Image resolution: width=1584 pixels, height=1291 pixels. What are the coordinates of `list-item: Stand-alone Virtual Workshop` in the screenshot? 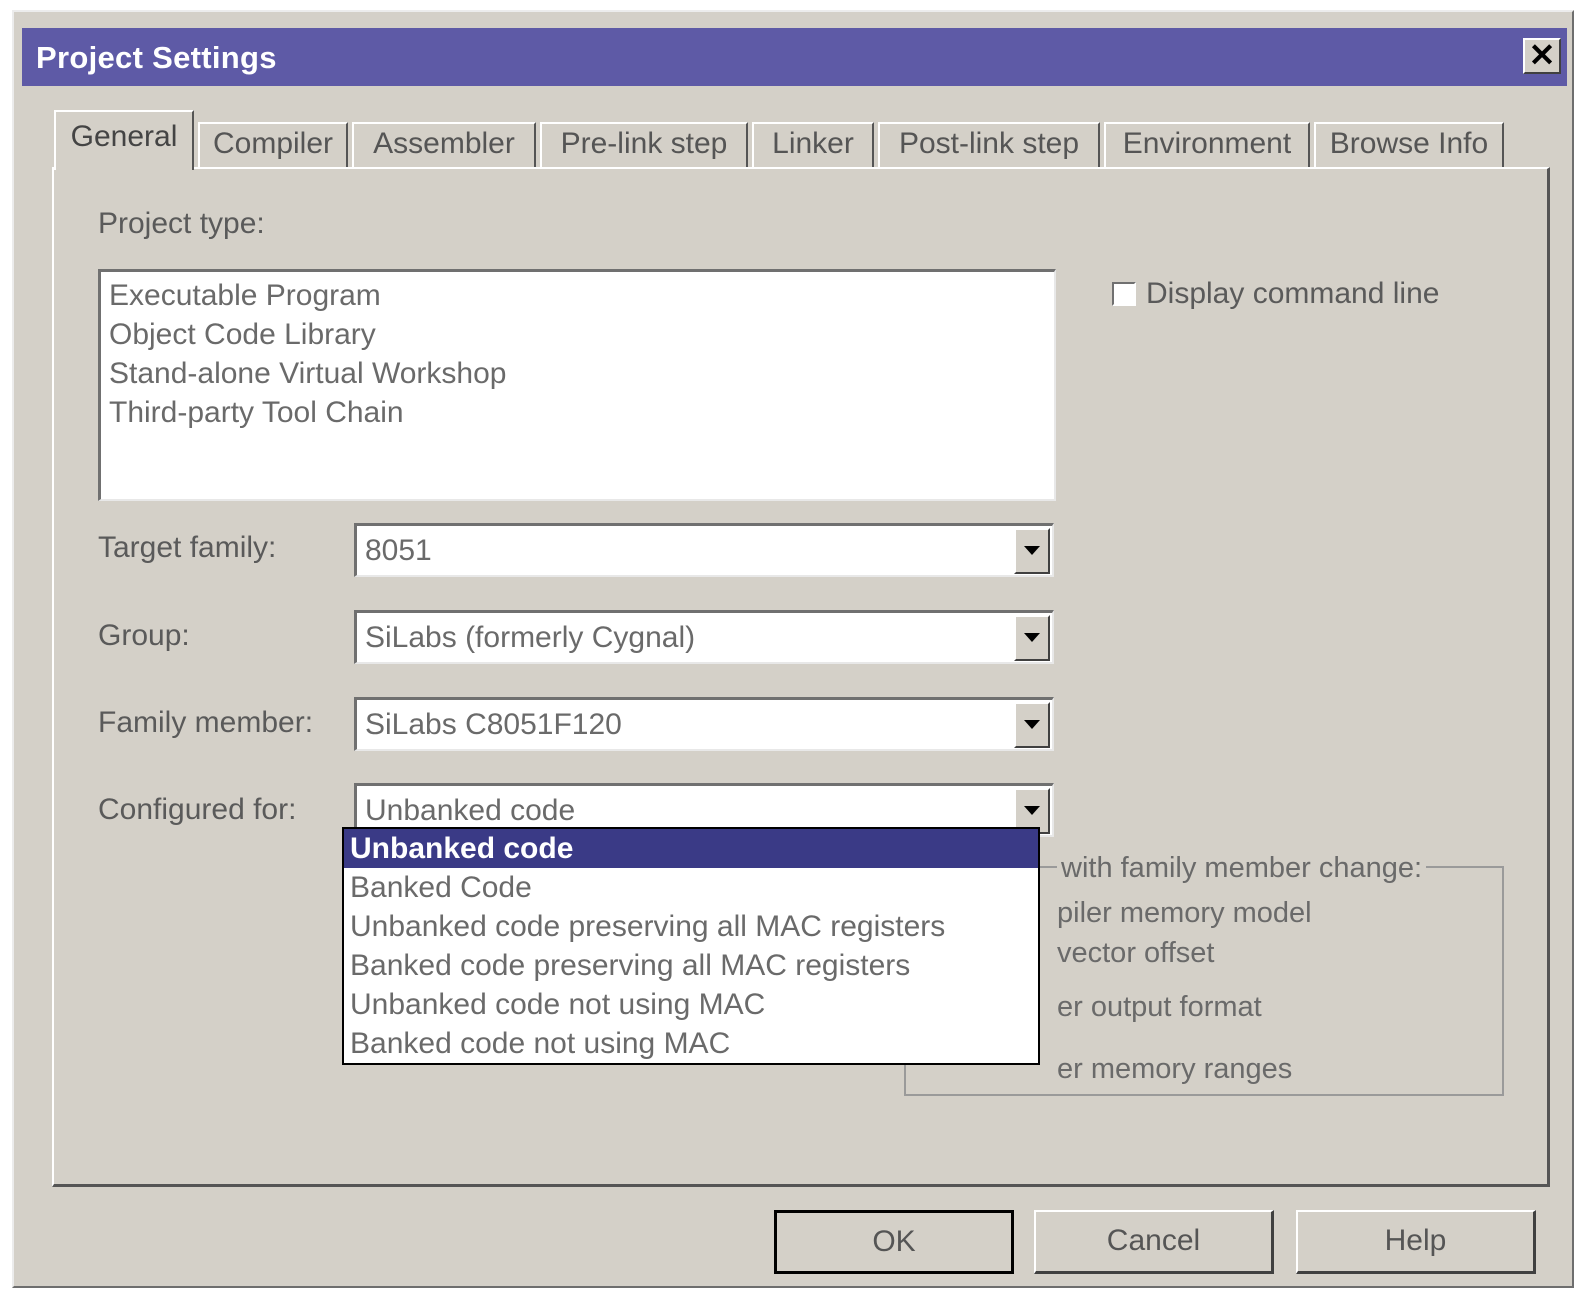 It's located at (577, 373).